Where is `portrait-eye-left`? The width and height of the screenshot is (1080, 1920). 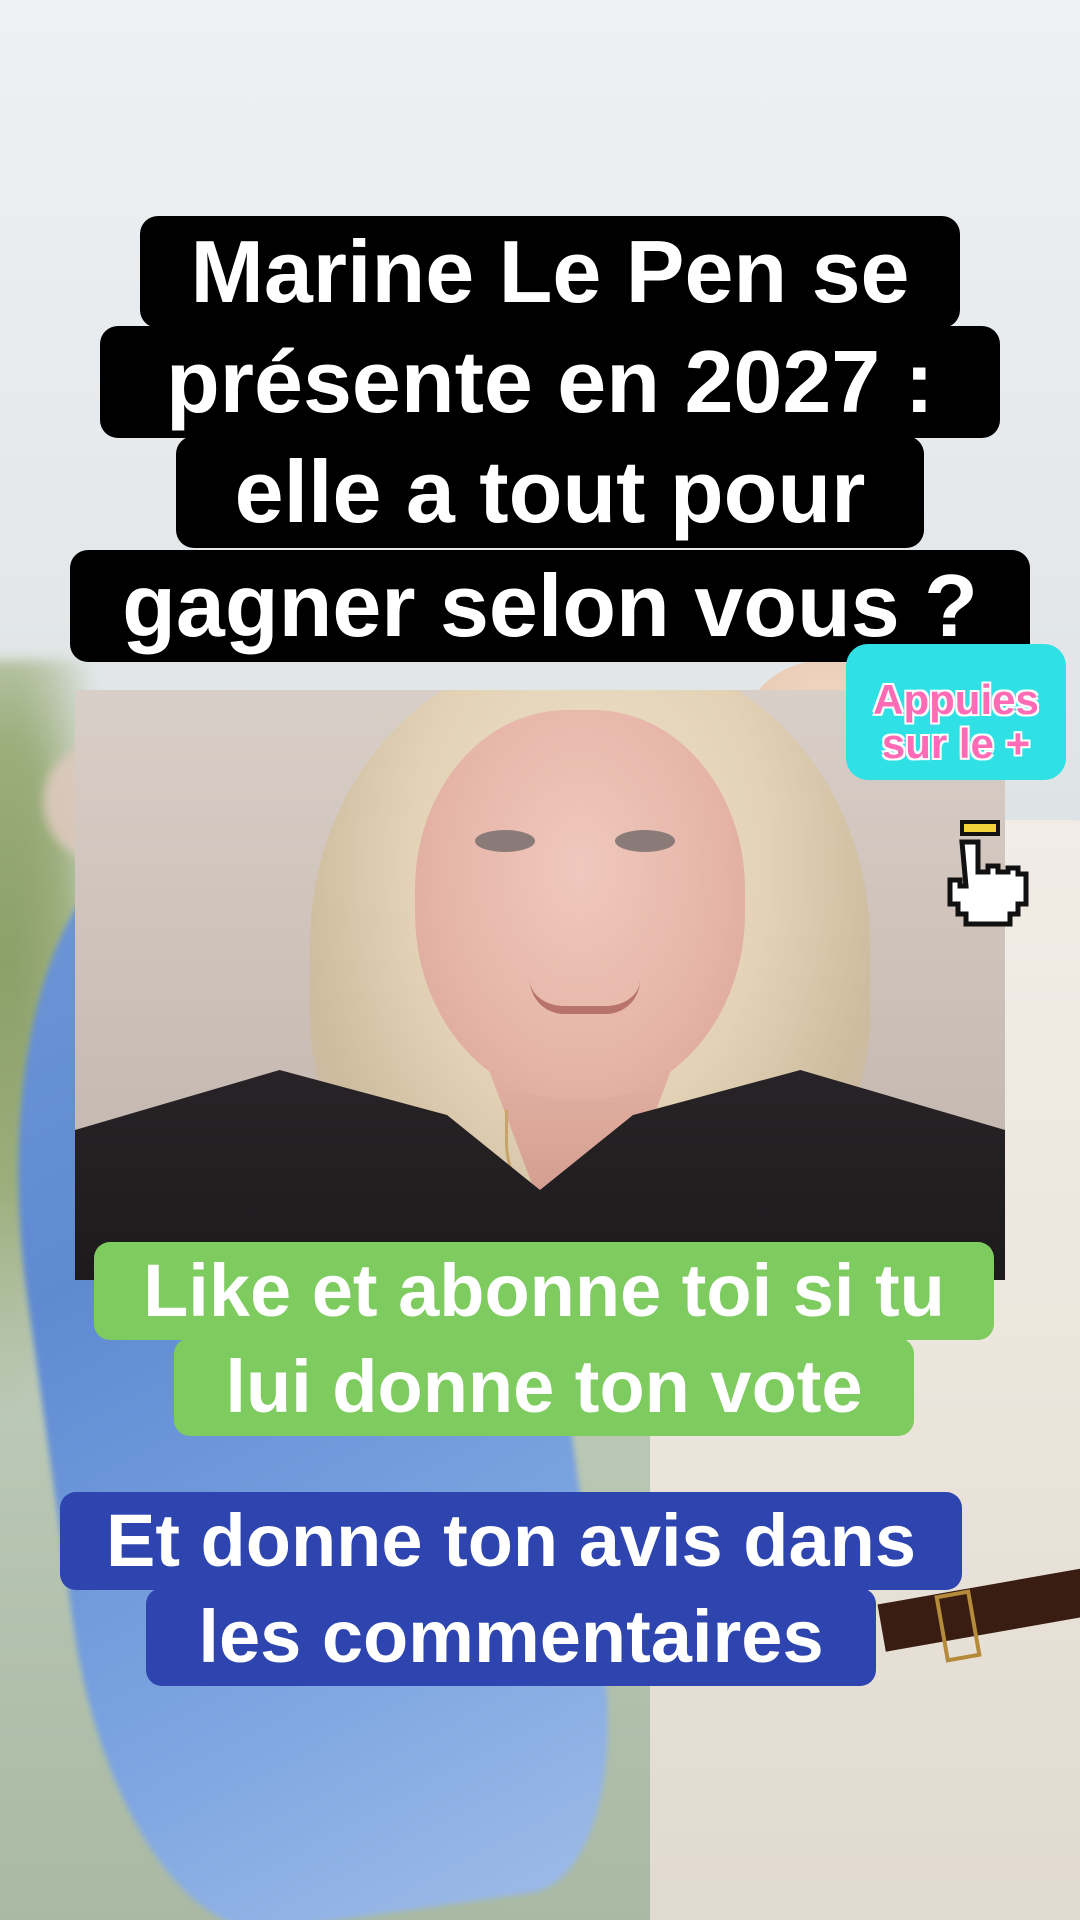
portrait-eye-left is located at coordinates (505, 841).